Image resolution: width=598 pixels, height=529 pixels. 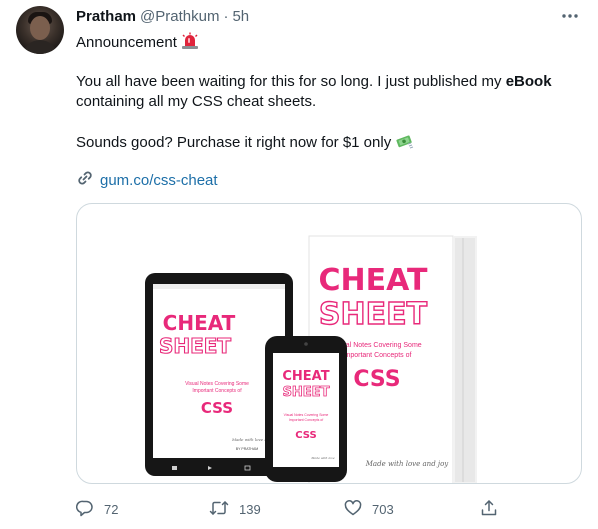 What do you see at coordinates (97, 509) in the screenshot?
I see `reply-button: 72` at bounding box center [97, 509].